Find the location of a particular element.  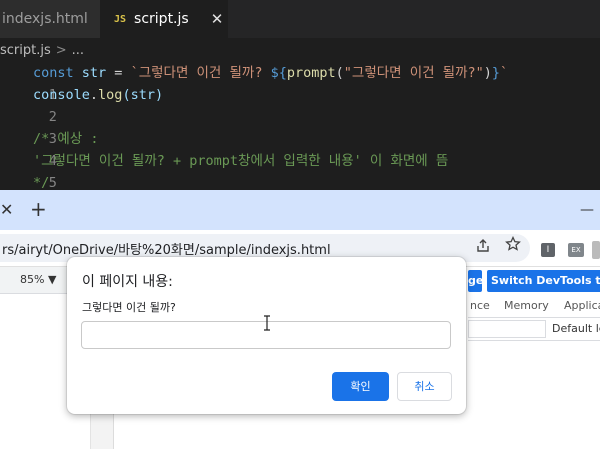

code-function: prompt is located at coordinates (311, 73).